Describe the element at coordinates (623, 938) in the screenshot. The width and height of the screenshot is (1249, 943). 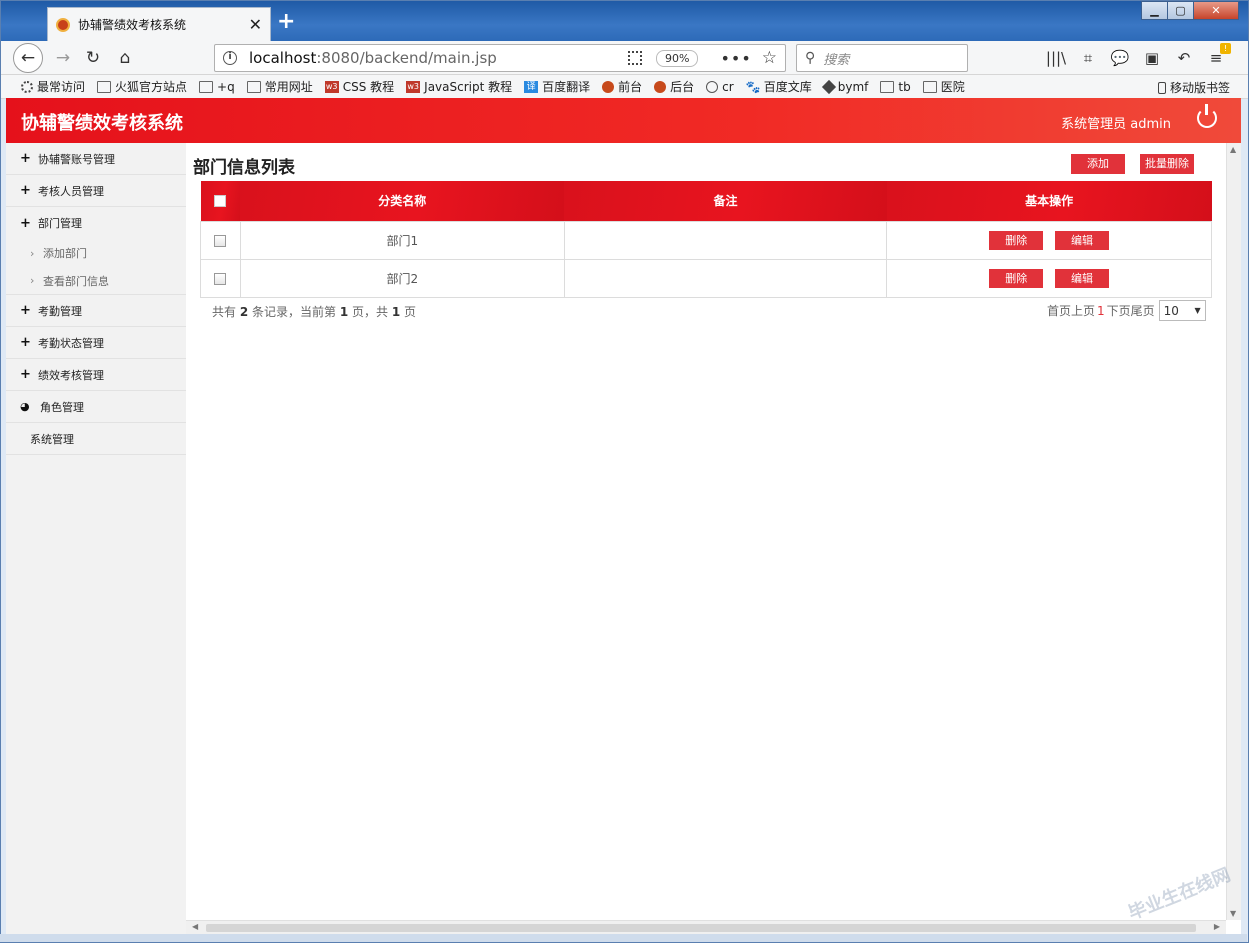
I see `window-bottom-edge` at that location.